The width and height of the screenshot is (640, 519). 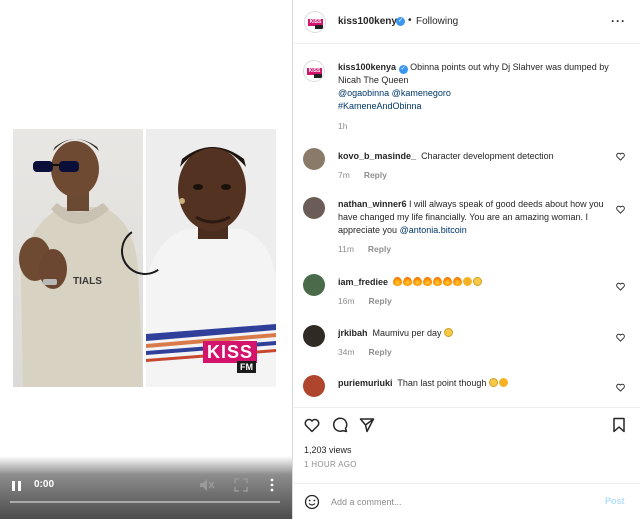 What do you see at coordinates (230, 352) in the screenshot?
I see `kiss-logo-word: KISS` at bounding box center [230, 352].